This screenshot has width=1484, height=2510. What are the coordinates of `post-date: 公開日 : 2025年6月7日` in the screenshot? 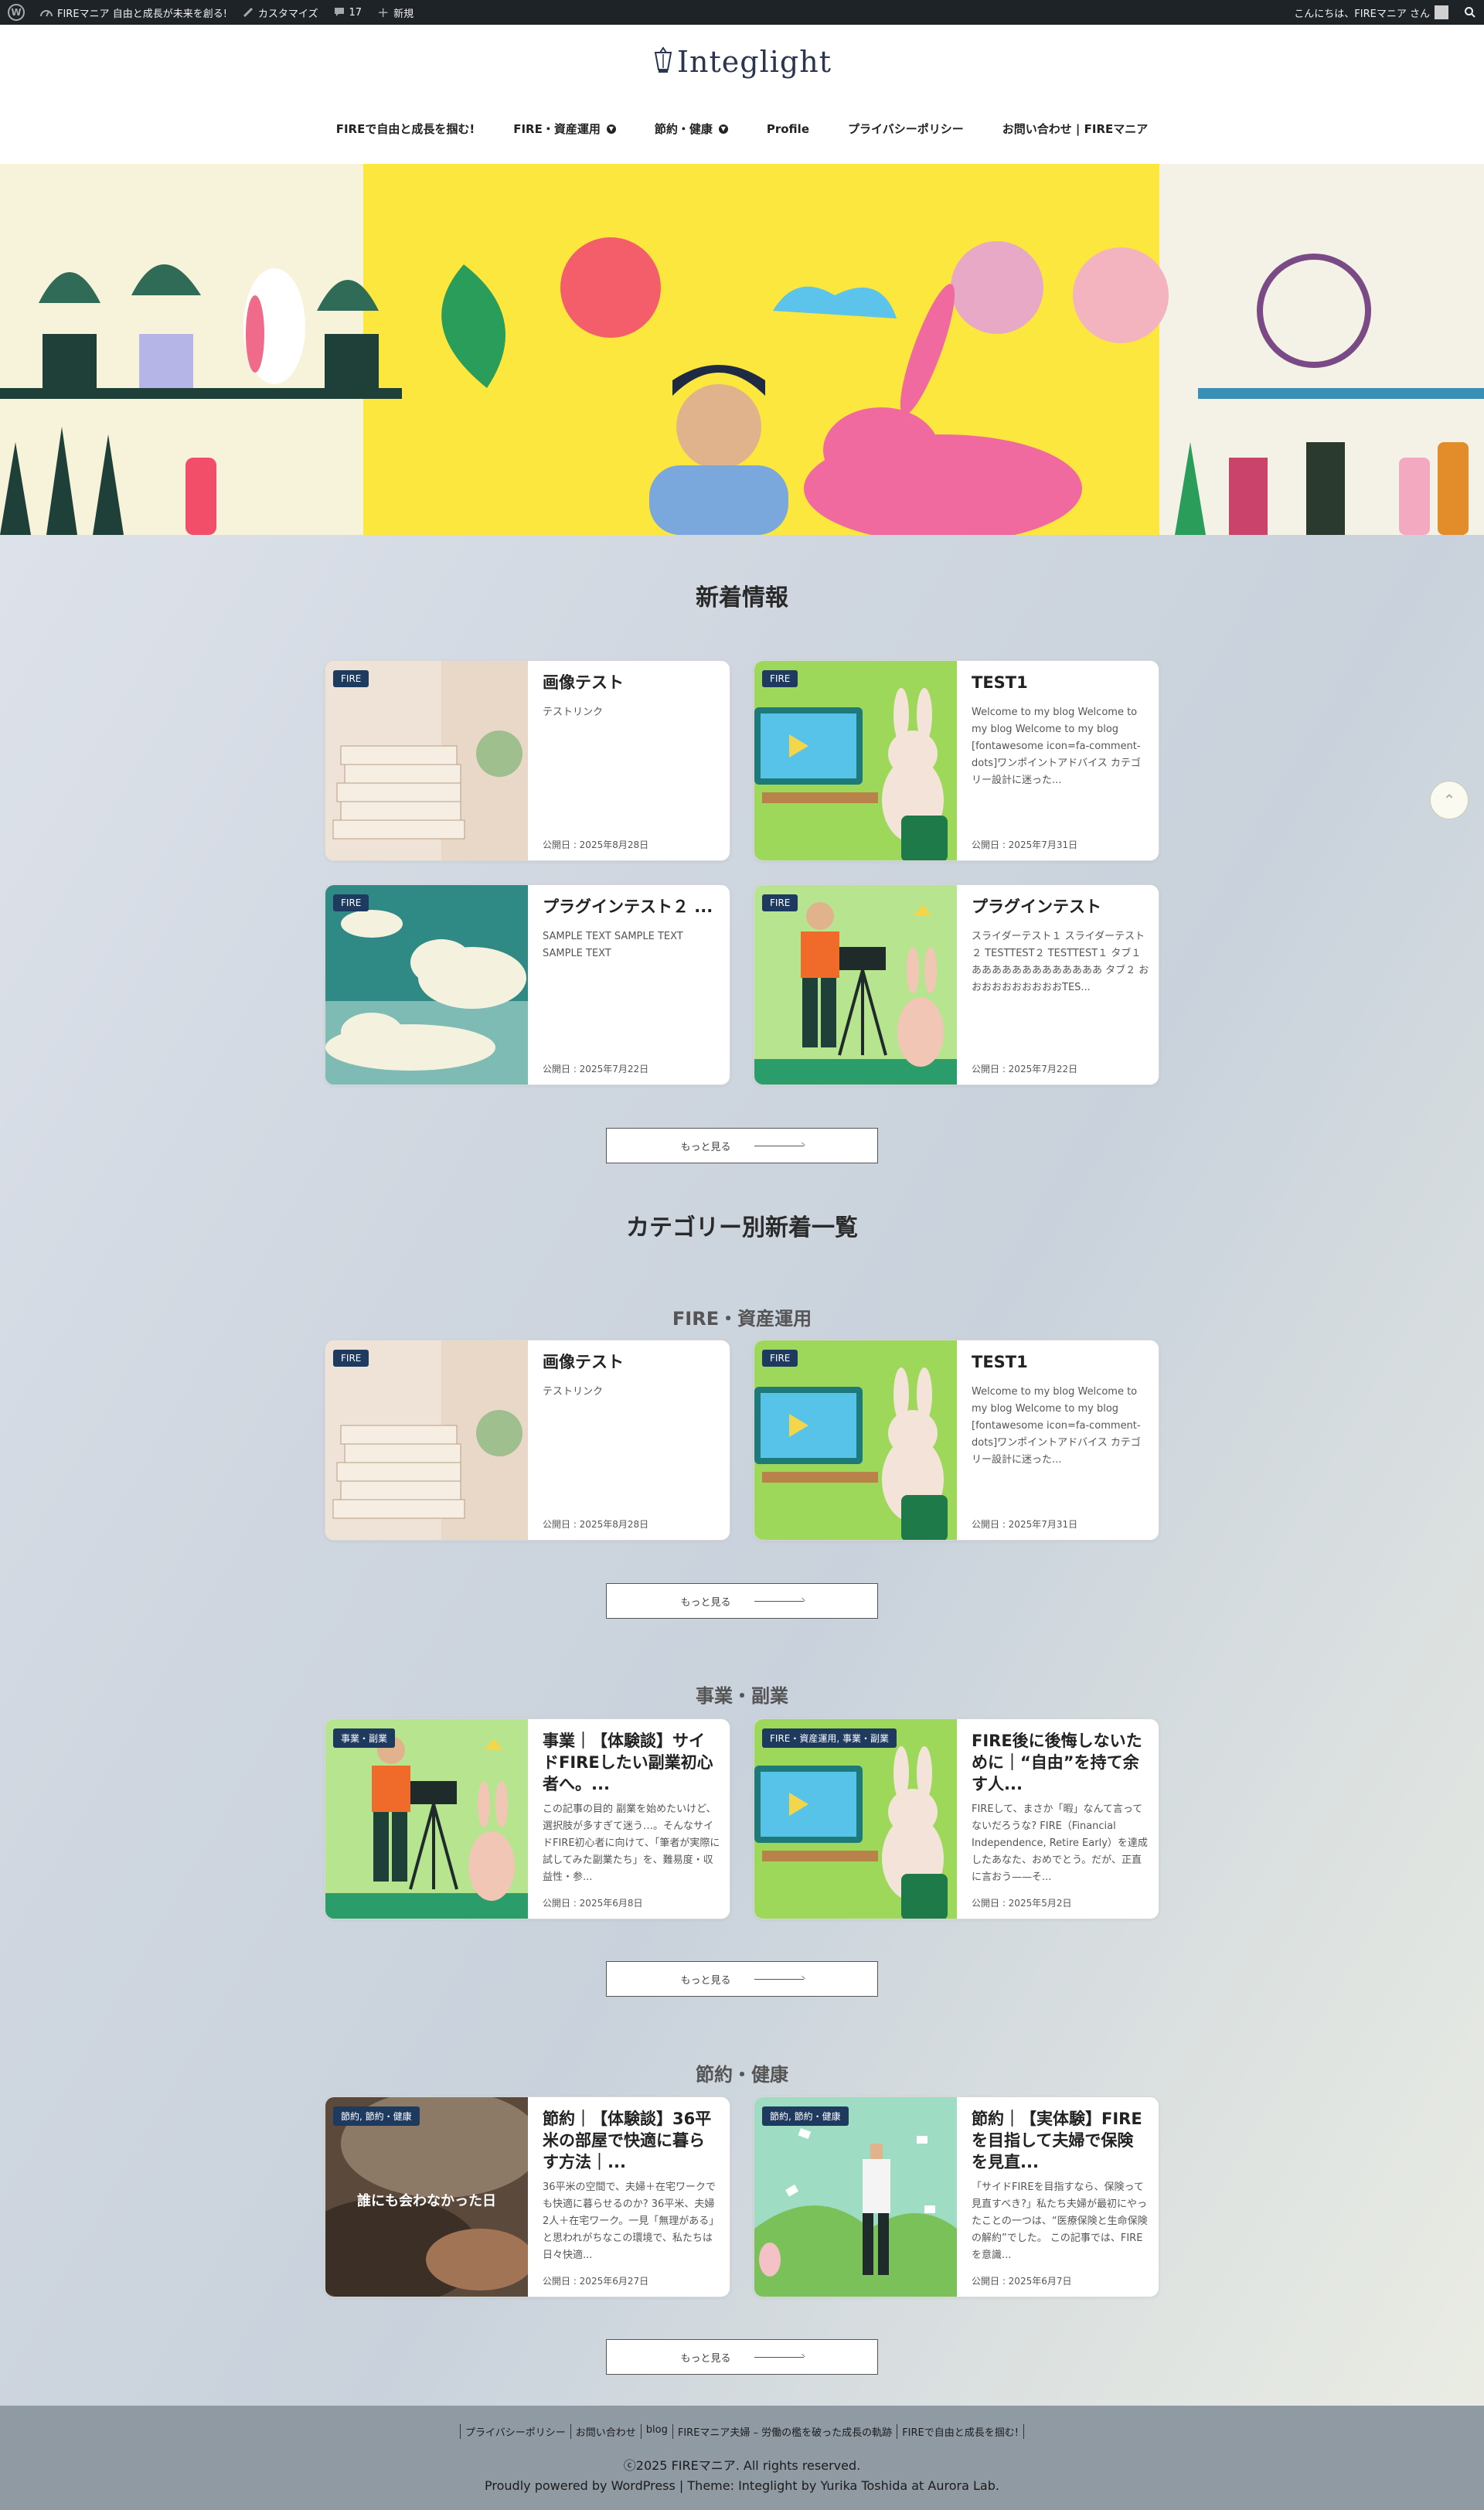 It's located at (1022, 2281).